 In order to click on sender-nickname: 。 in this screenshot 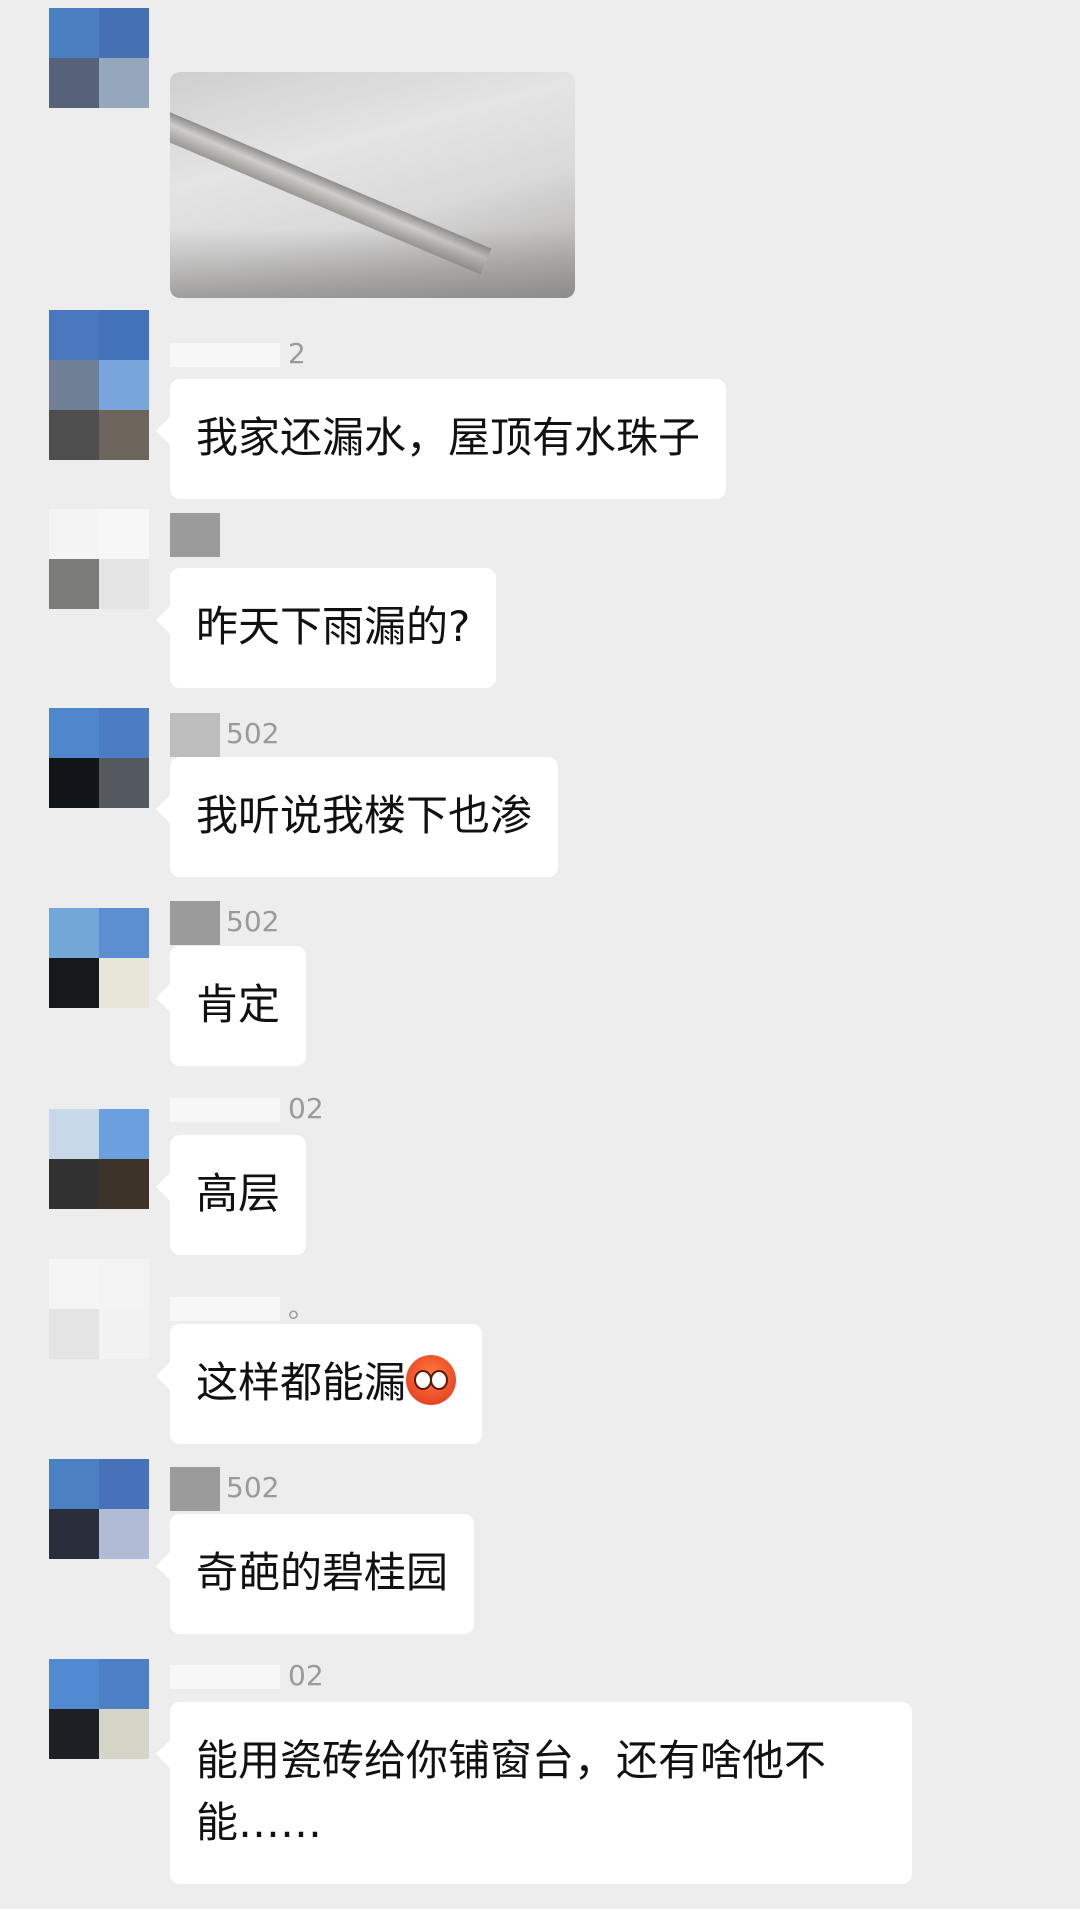, I will do `click(243, 1308)`.